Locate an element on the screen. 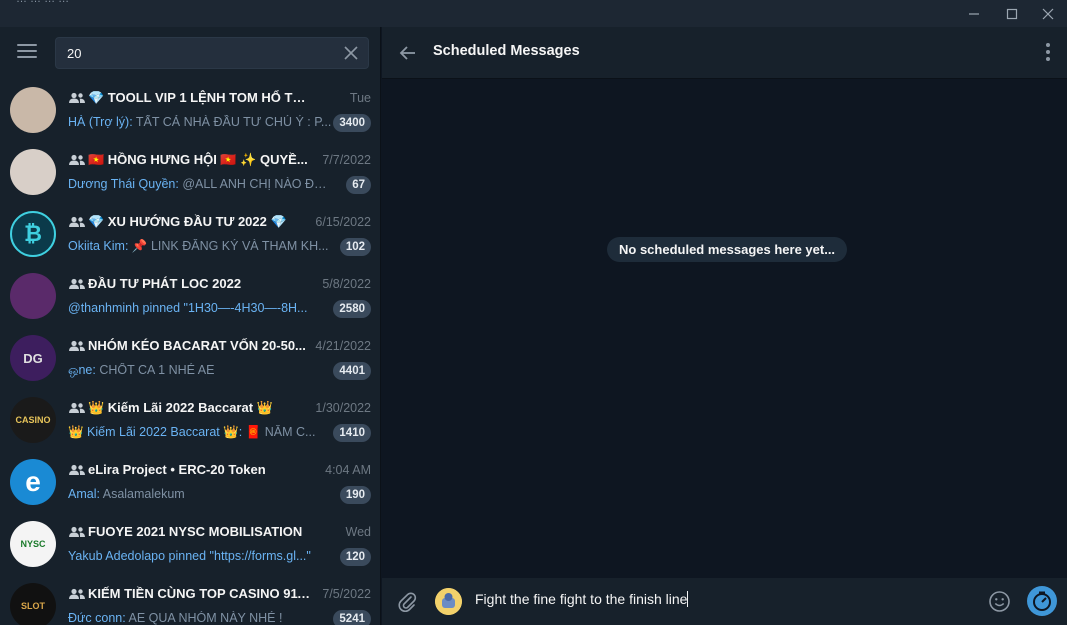 The height and width of the screenshot is (625, 1067). chat-preview: Đức conn: AE QUA NHÓM NÀY NHÉ ! is located at coordinates (200, 618).